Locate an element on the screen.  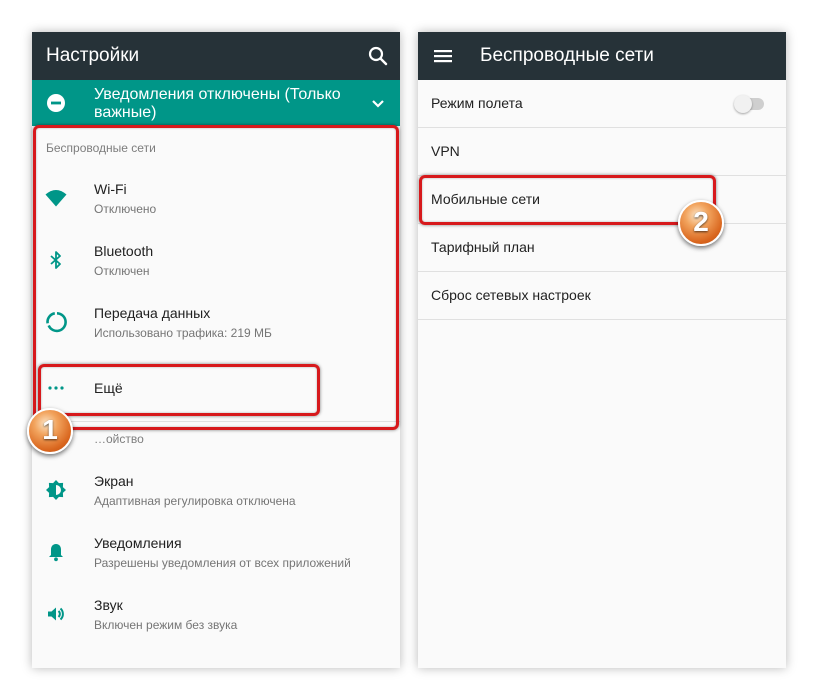
settings-item-subtitle: Разрешены уведомления от всех приложений is located at coordinates (222, 563).